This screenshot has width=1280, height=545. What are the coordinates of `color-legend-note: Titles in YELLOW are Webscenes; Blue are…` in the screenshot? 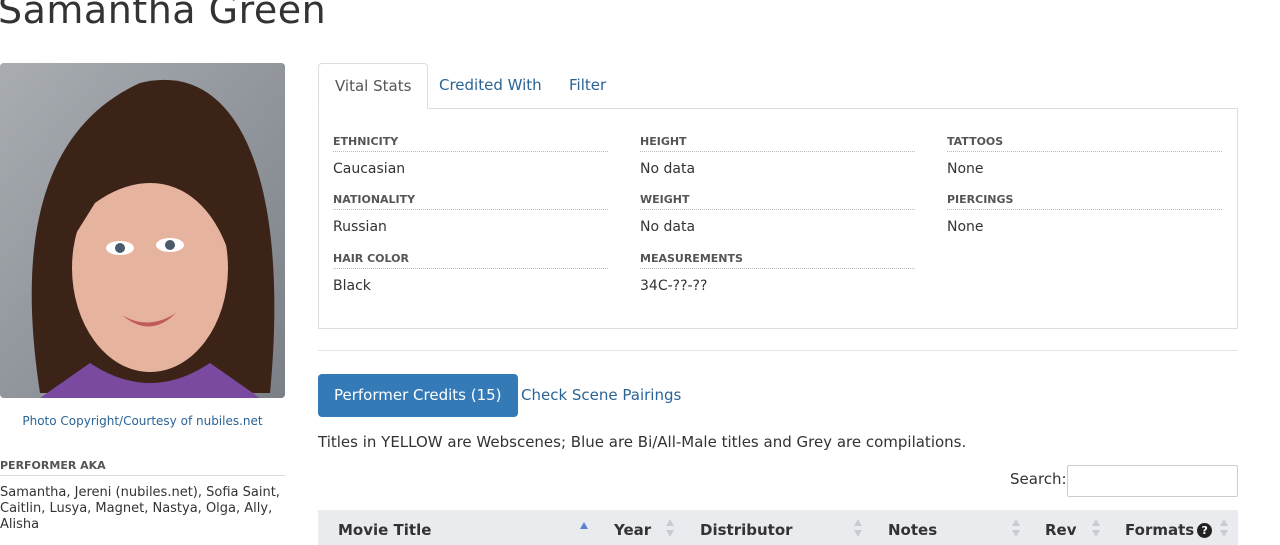 It's located at (642, 442).